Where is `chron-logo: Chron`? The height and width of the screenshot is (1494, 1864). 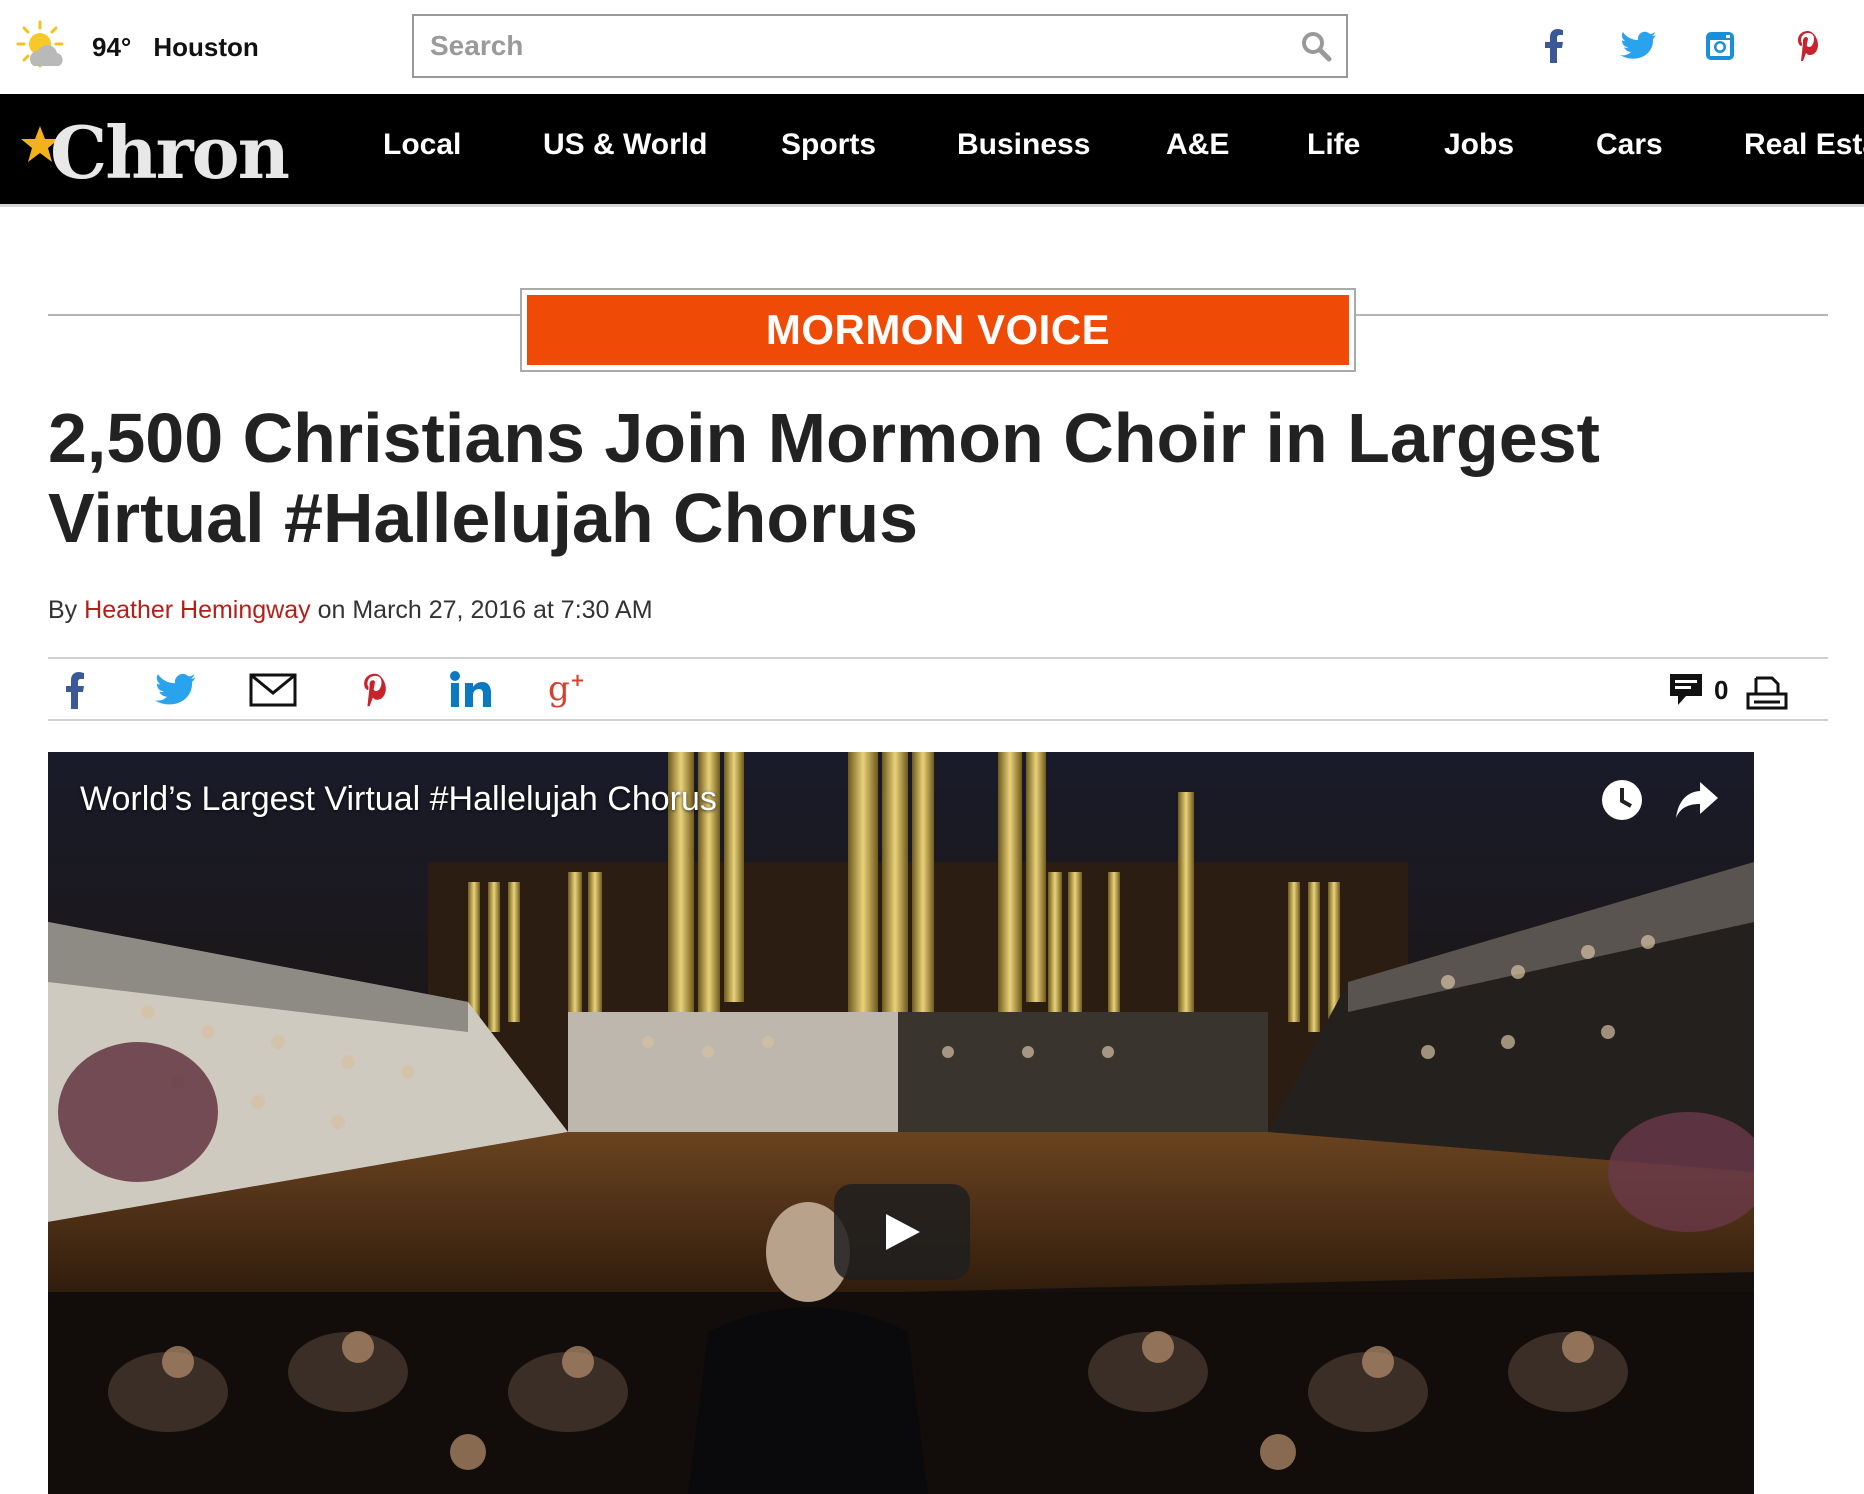
chron-logo: Chron is located at coordinates (165, 151).